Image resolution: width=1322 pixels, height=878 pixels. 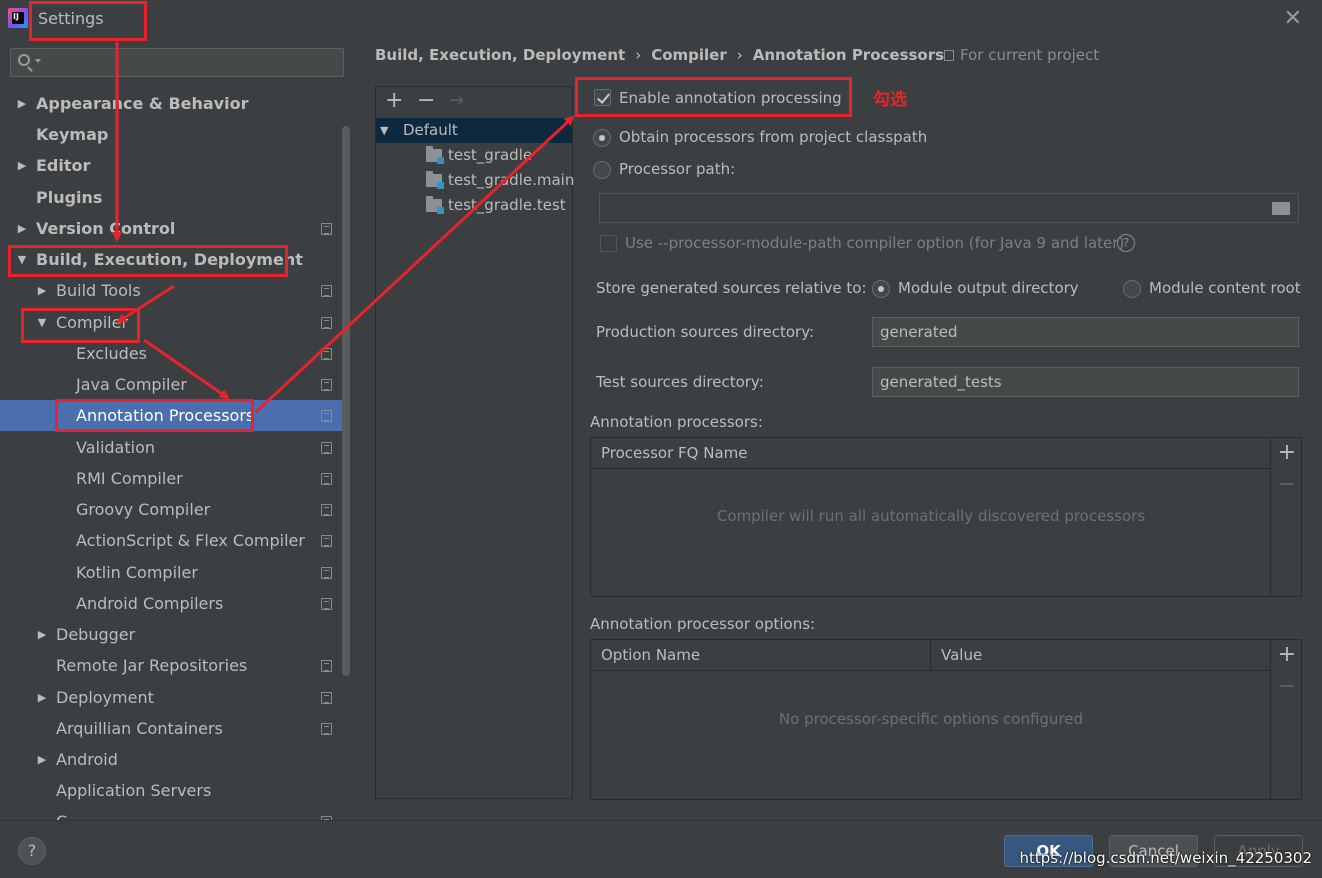 What do you see at coordinates (608, 243) in the screenshot?
I see `module-path-checkbox` at bounding box center [608, 243].